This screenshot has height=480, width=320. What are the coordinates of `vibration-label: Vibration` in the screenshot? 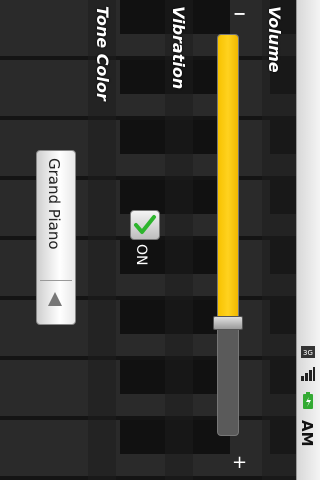 It's located at (178, 48).